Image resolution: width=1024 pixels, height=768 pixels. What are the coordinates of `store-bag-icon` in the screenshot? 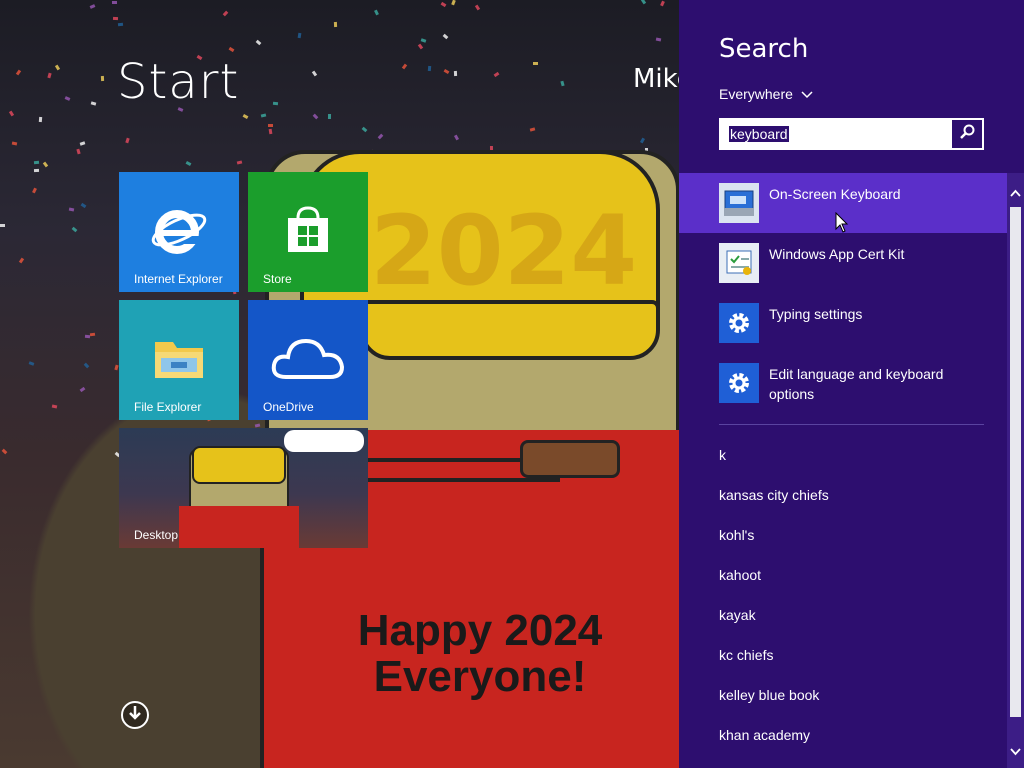 It's located at (308, 232).